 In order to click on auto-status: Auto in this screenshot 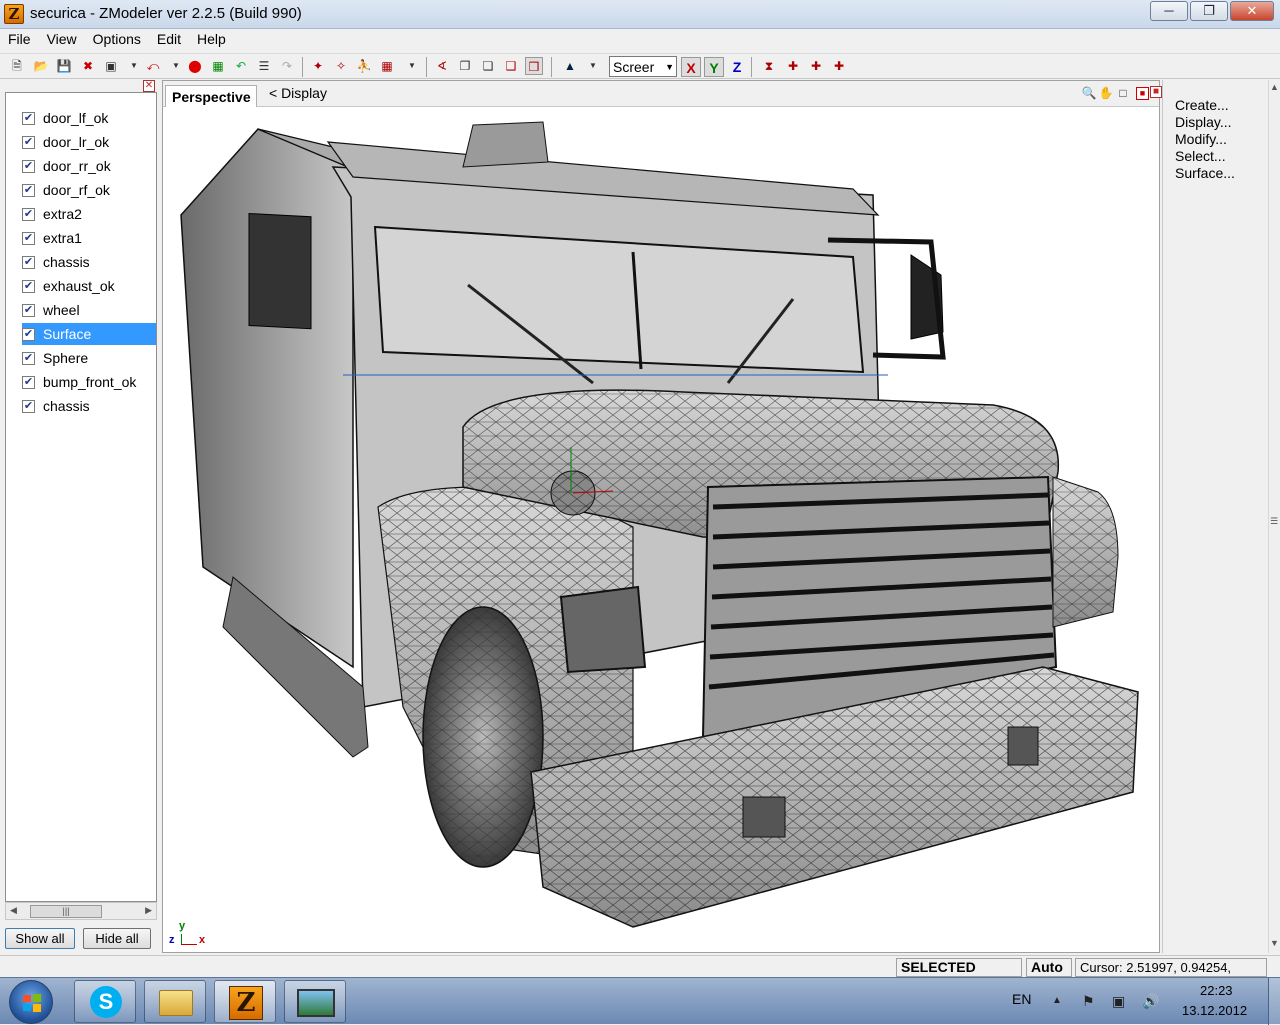, I will do `click(1049, 967)`.